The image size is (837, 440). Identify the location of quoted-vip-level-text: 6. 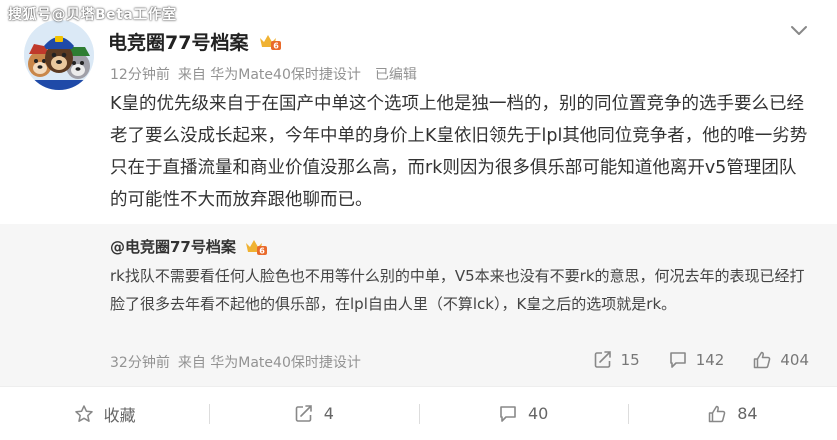
(262, 250).